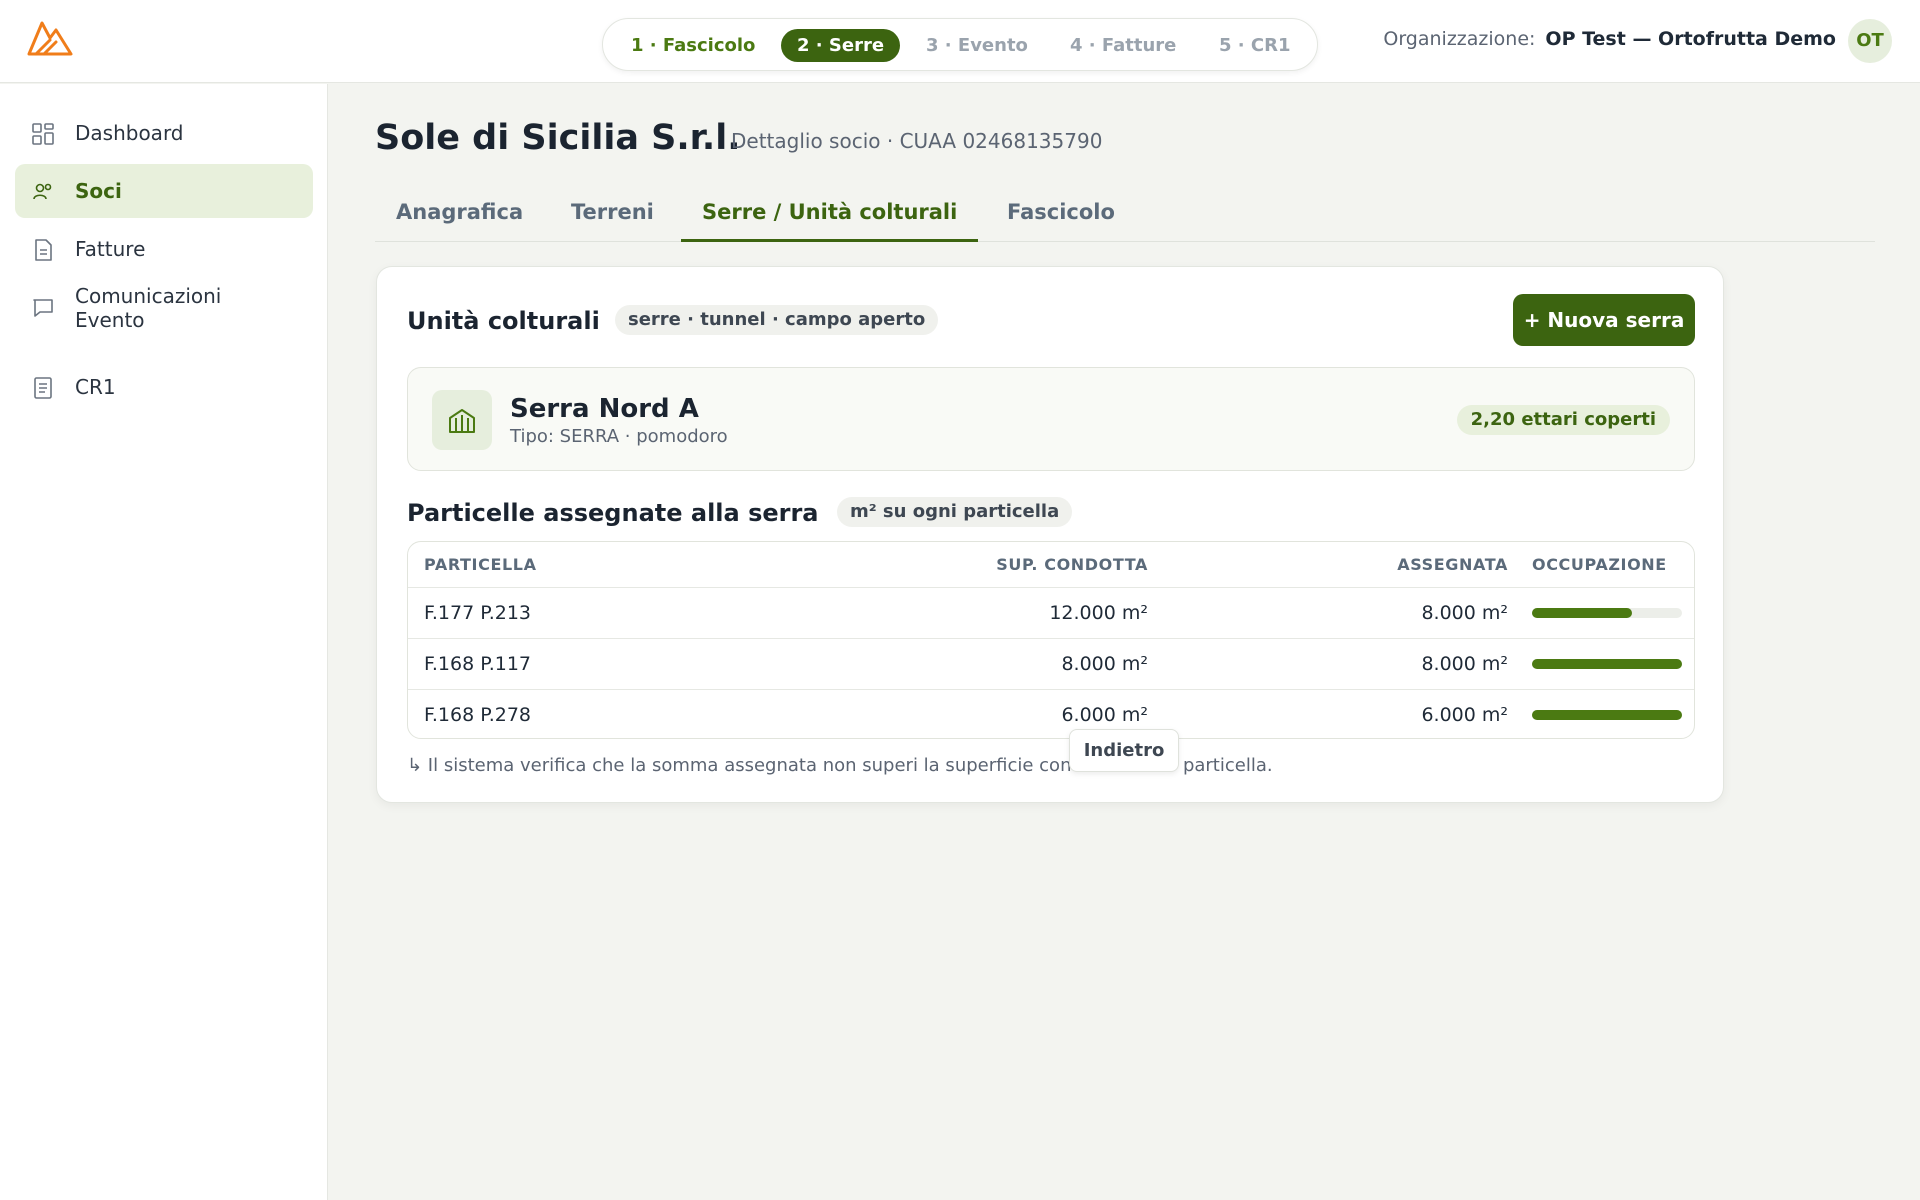 Image resolution: width=1920 pixels, height=1200 pixels. Describe the element at coordinates (164, 191) in the screenshot. I see `sidebar-item-soci: Soci` at that location.